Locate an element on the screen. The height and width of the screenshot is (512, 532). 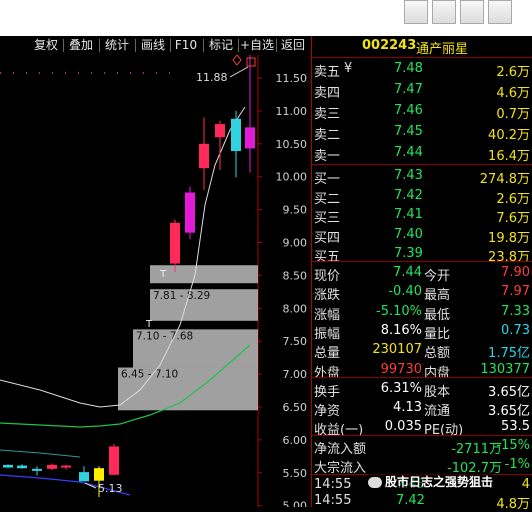
ask-label: 卖五 is located at coordinates (327, 72).